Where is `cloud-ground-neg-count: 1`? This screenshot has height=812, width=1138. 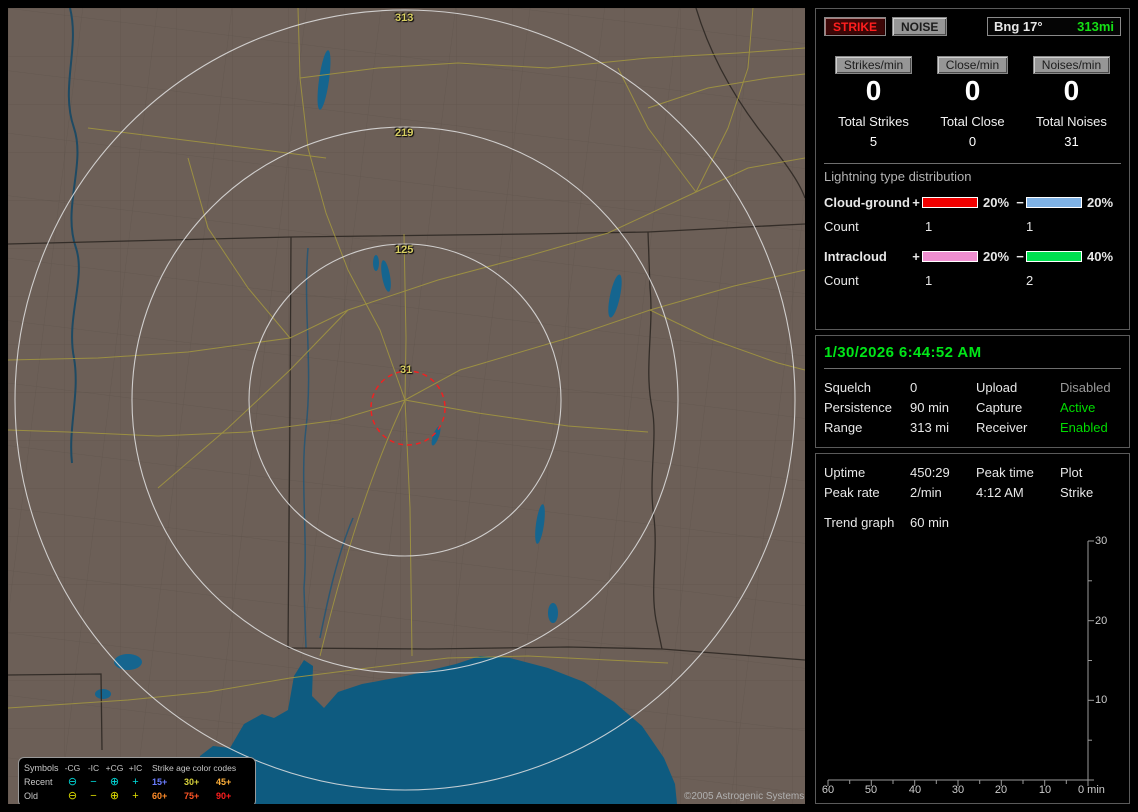 cloud-ground-neg-count: 1 is located at coordinates (1030, 226).